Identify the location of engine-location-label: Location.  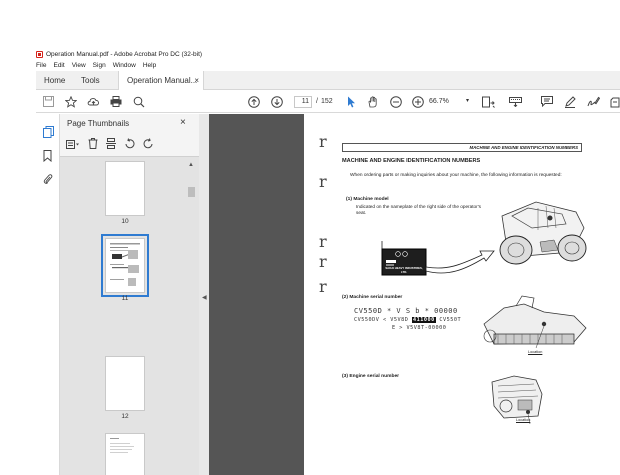
(523, 420).